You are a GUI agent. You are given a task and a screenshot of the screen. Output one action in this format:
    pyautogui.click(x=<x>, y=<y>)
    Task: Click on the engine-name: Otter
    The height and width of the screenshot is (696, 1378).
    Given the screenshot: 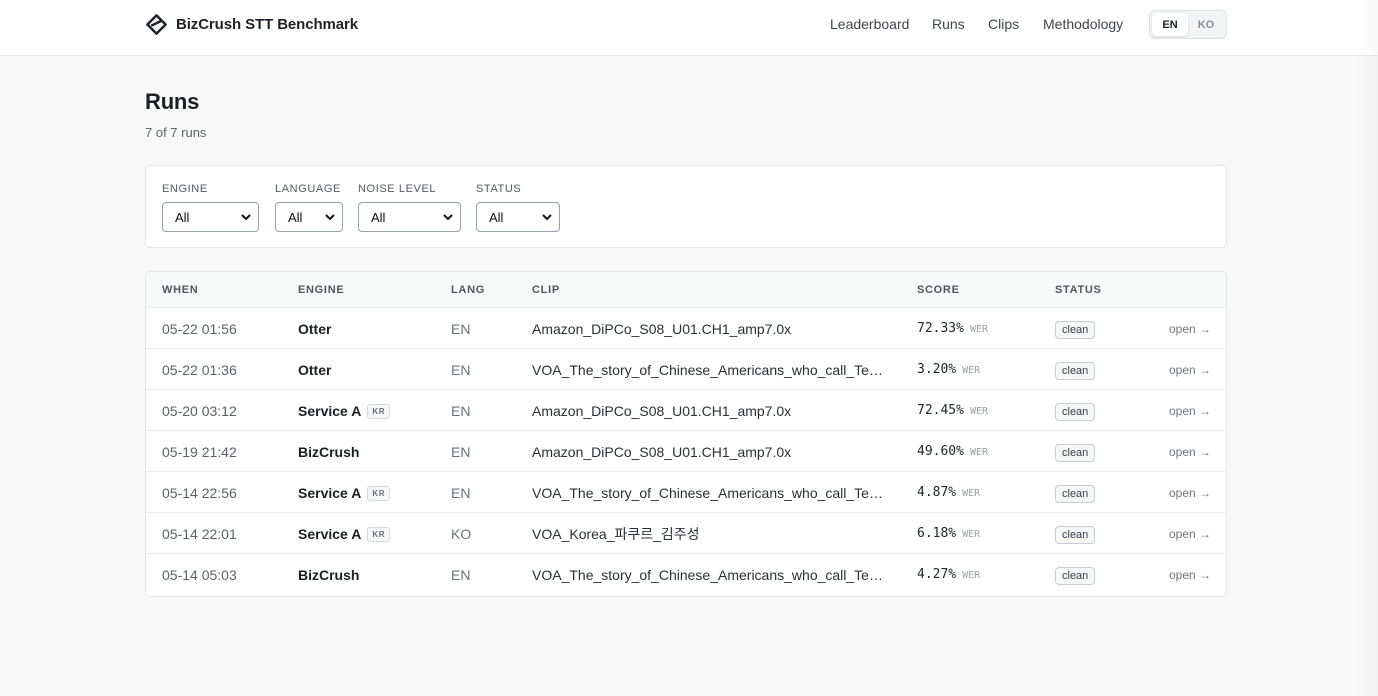 What is the action you would take?
    pyautogui.click(x=315, y=370)
    